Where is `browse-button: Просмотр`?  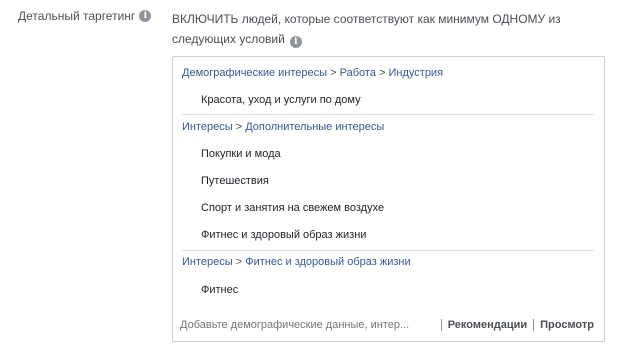 browse-button: Просмотр is located at coordinates (567, 325).